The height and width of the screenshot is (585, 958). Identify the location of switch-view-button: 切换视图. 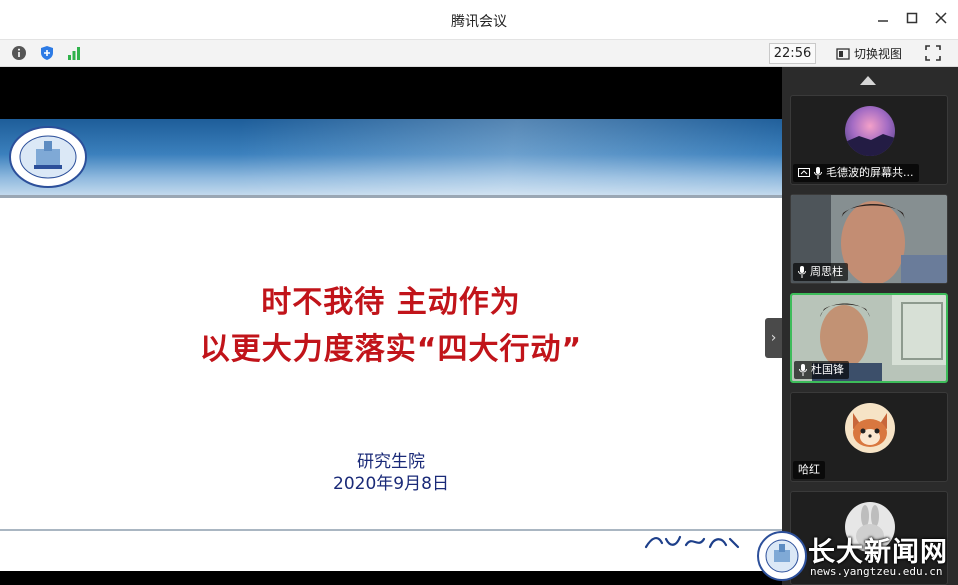
(869, 53).